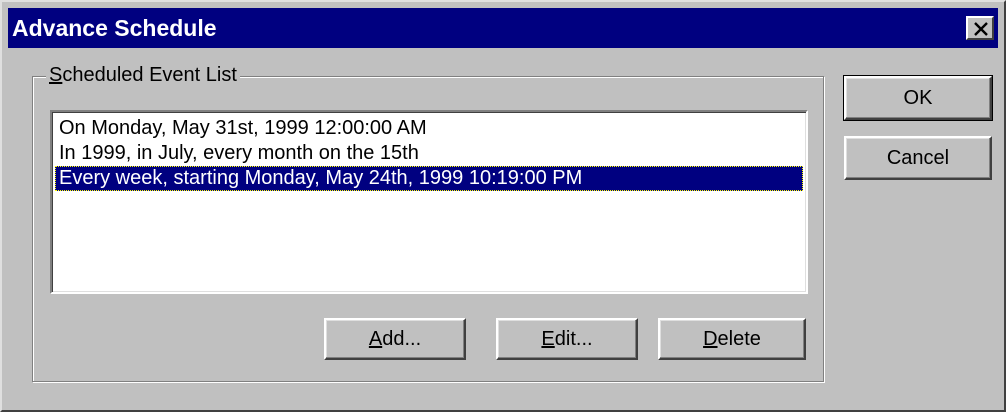 This screenshot has height=412, width=1006. I want to click on cancel-button: Cancel, so click(918, 158).